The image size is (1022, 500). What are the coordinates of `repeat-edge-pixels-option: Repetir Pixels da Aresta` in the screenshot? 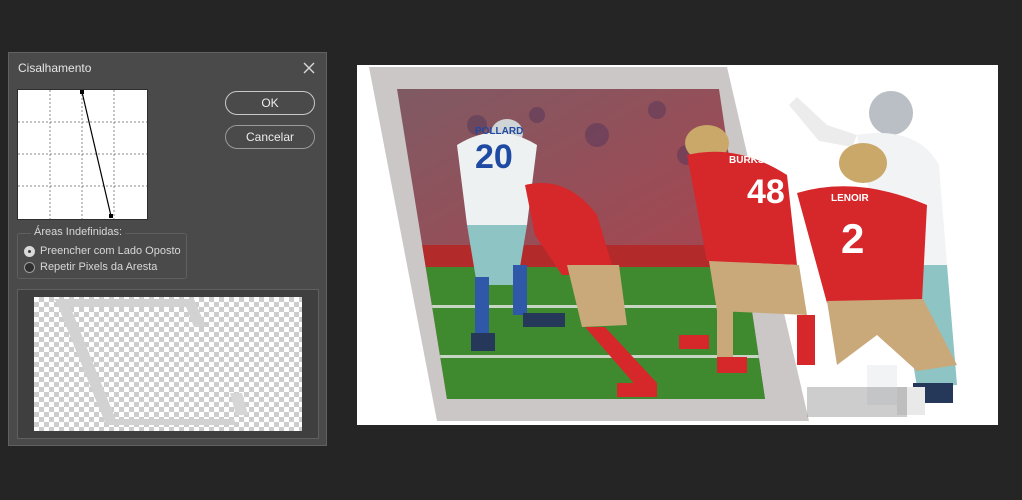 It's located at (90, 267).